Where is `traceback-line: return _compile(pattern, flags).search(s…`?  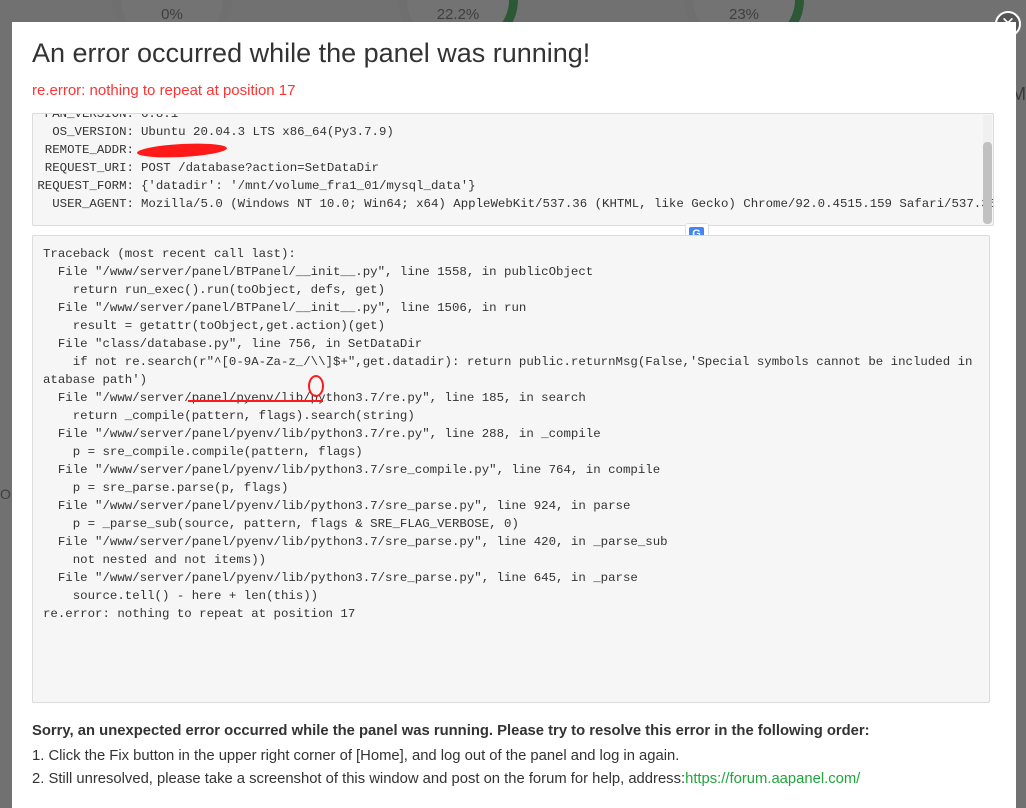 traceback-line: return _compile(pattern, flags).search(s… is located at coordinates (229, 416).